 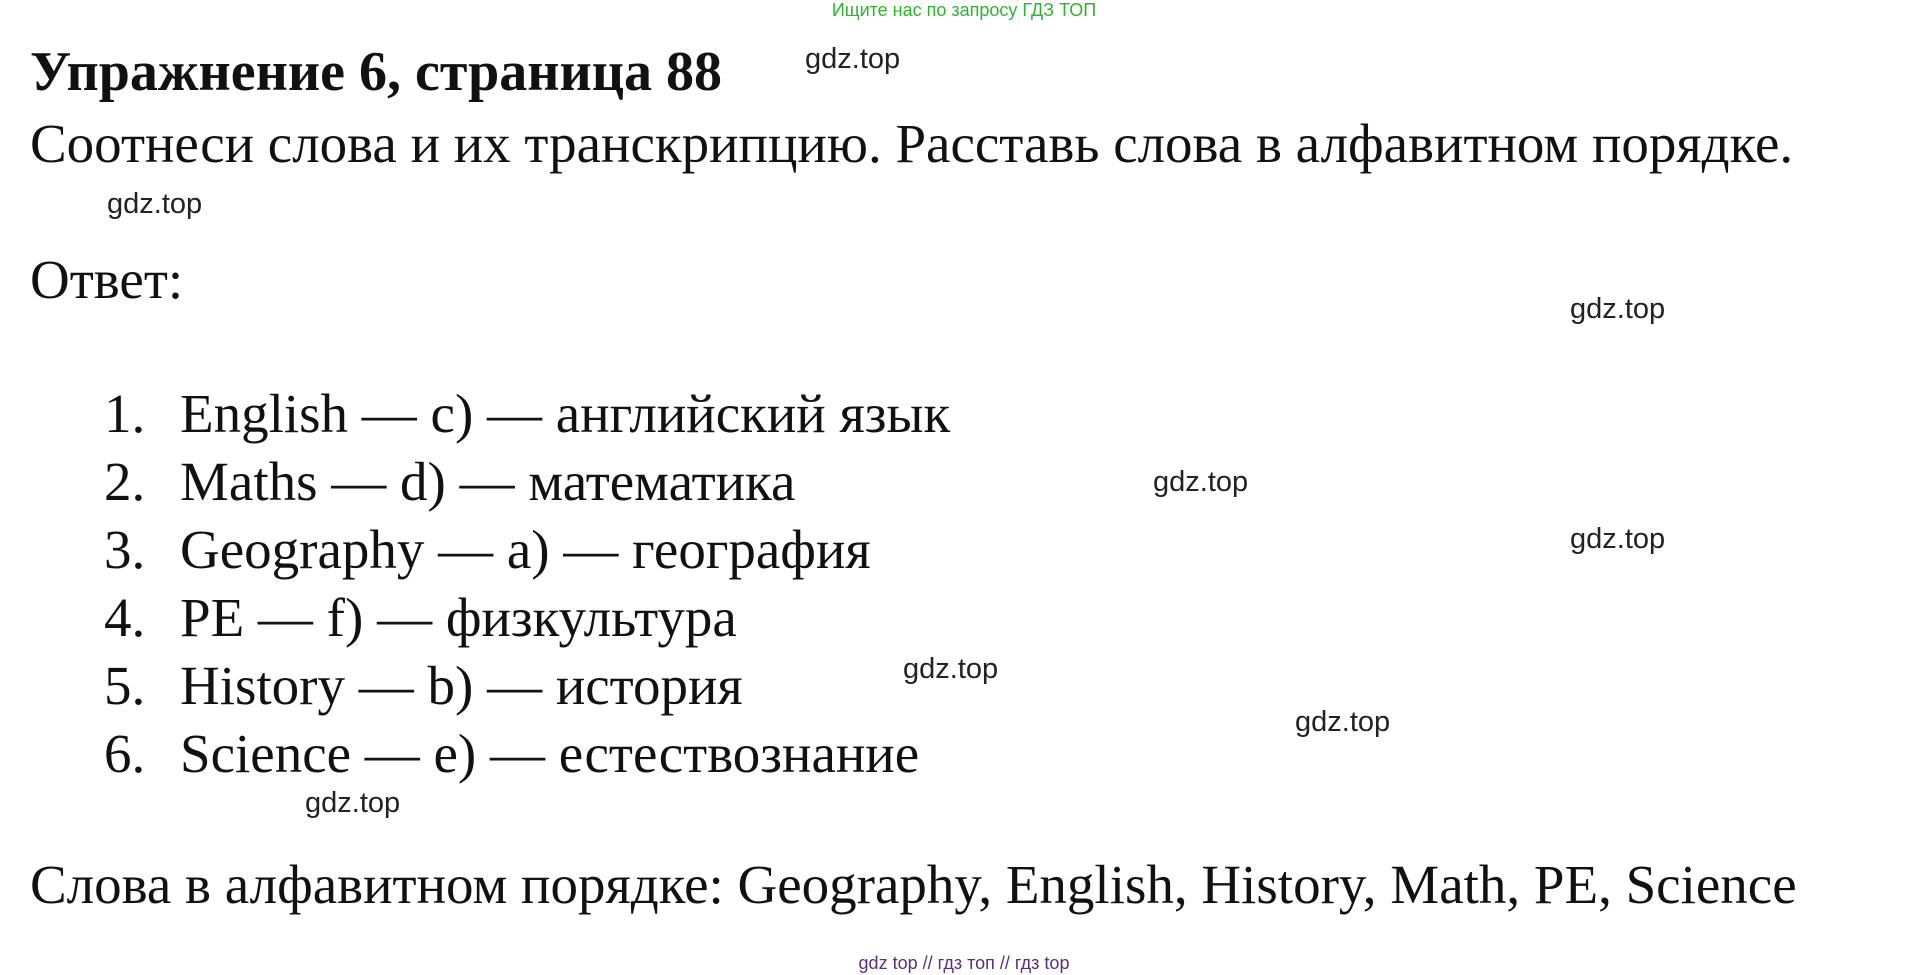 I want to click on page-title: Упражнение 6, страница 88, so click(x=376, y=72).